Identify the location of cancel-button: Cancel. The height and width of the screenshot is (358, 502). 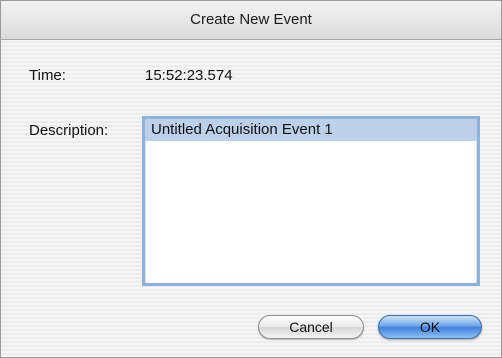
(311, 327).